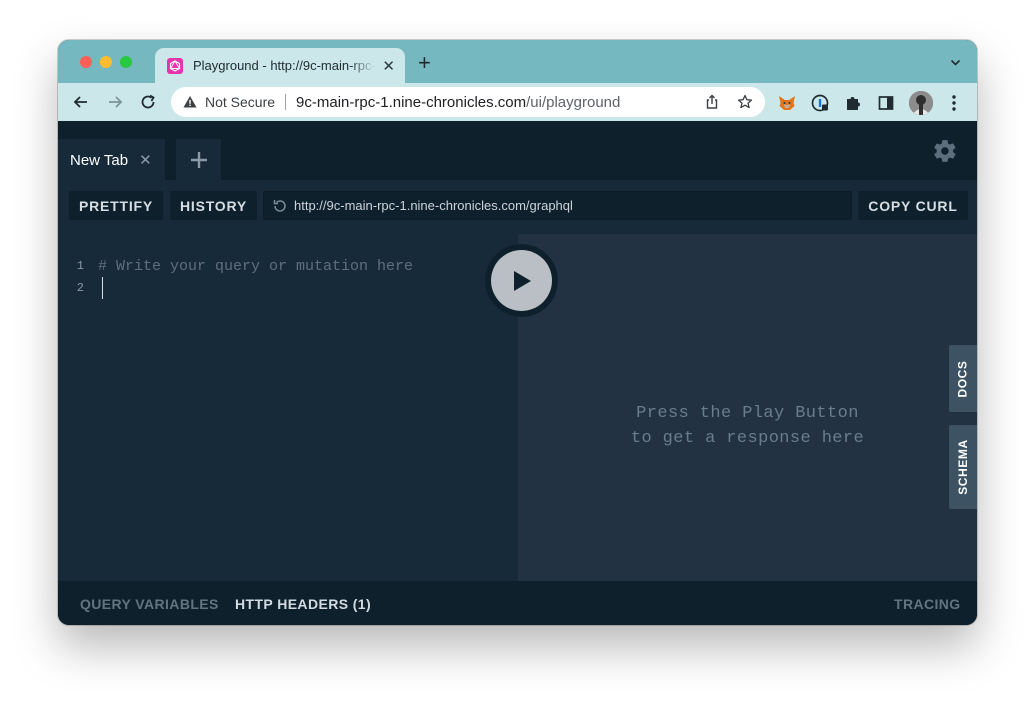 The image size is (1034, 702). I want to click on docs-tab: DOCS, so click(963, 378).